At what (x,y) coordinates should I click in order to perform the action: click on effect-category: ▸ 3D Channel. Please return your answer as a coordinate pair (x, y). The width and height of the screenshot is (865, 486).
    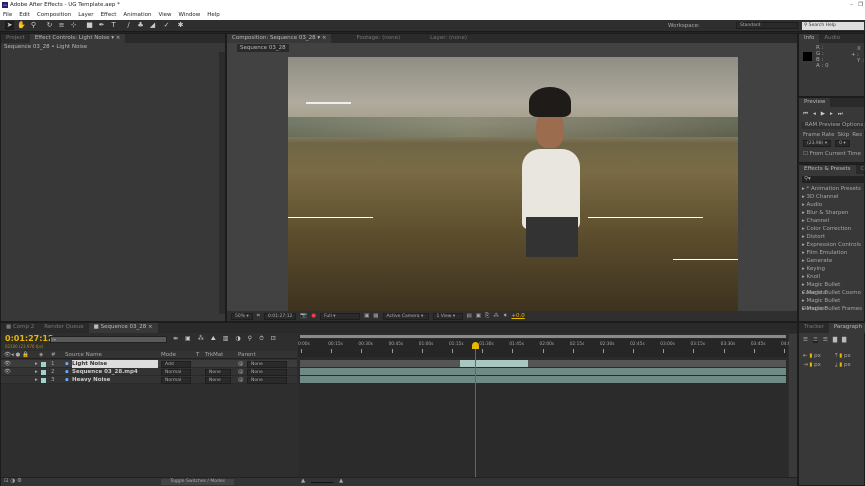
    Looking at the image, I should click on (832, 197).